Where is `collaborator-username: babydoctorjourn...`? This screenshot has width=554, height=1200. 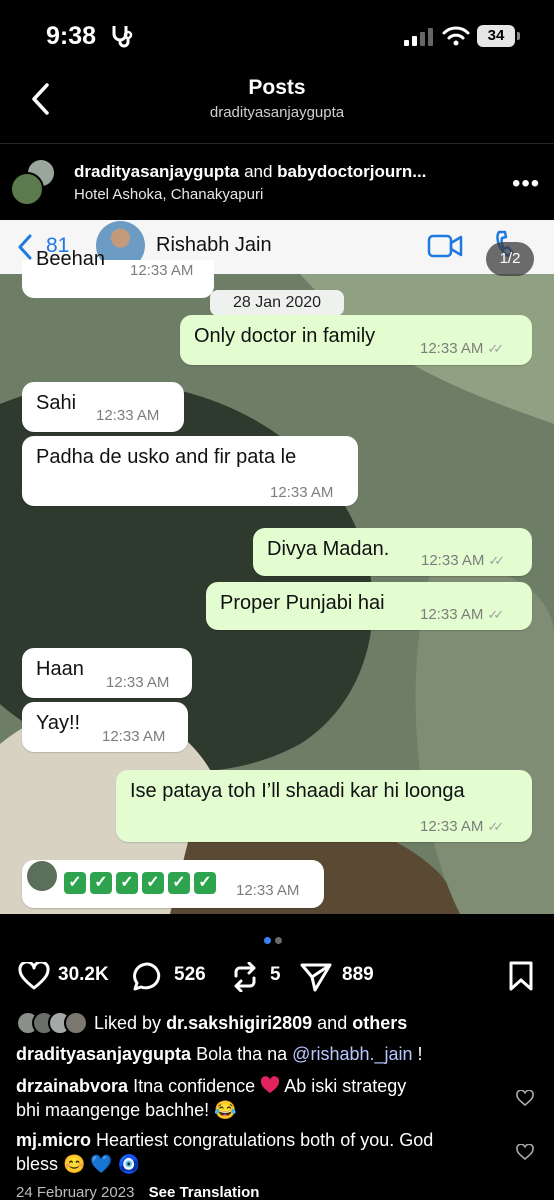
collaborator-username: babydoctorjourn... is located at coordinates (351, 171).